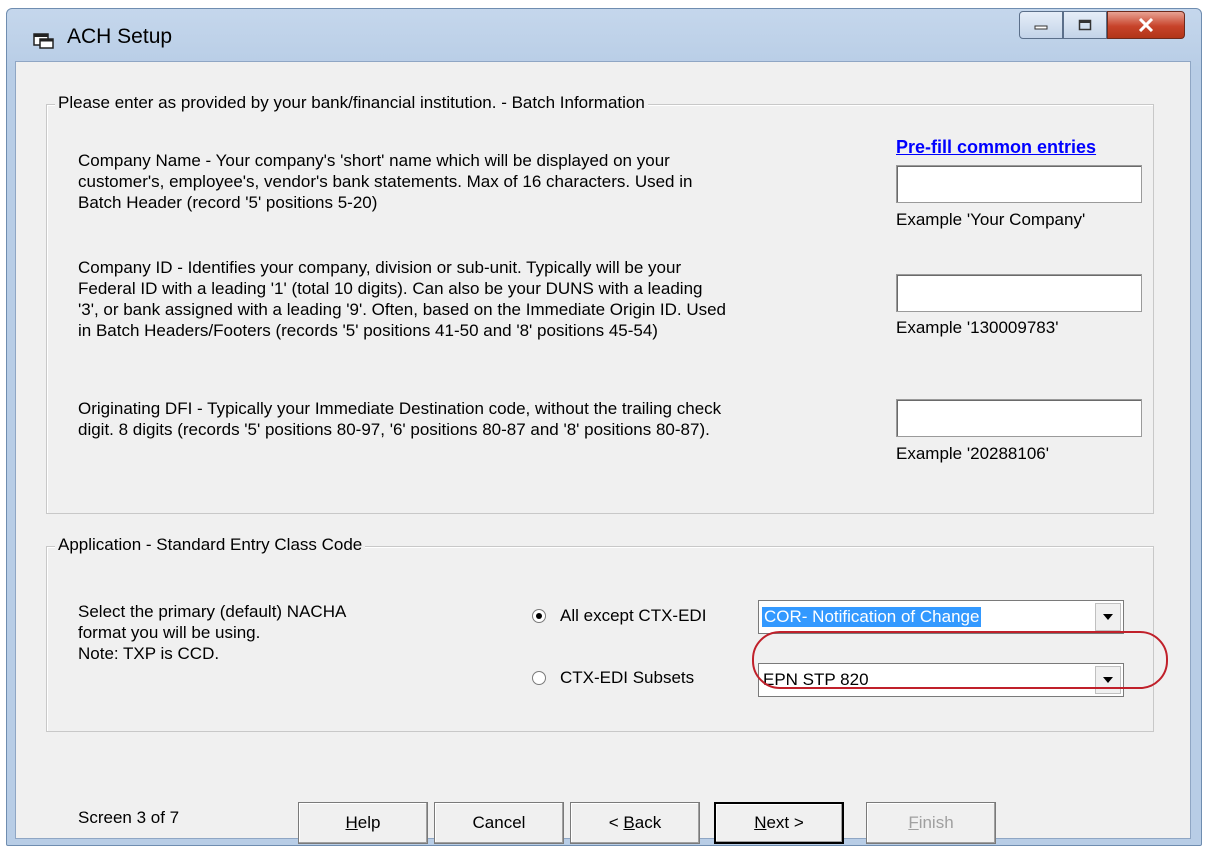 The image size is (1212, 851). What do you see at coordinates (369, 822) in the screenshot?
I see `help-label: elp` at bounding box center [369, 822].